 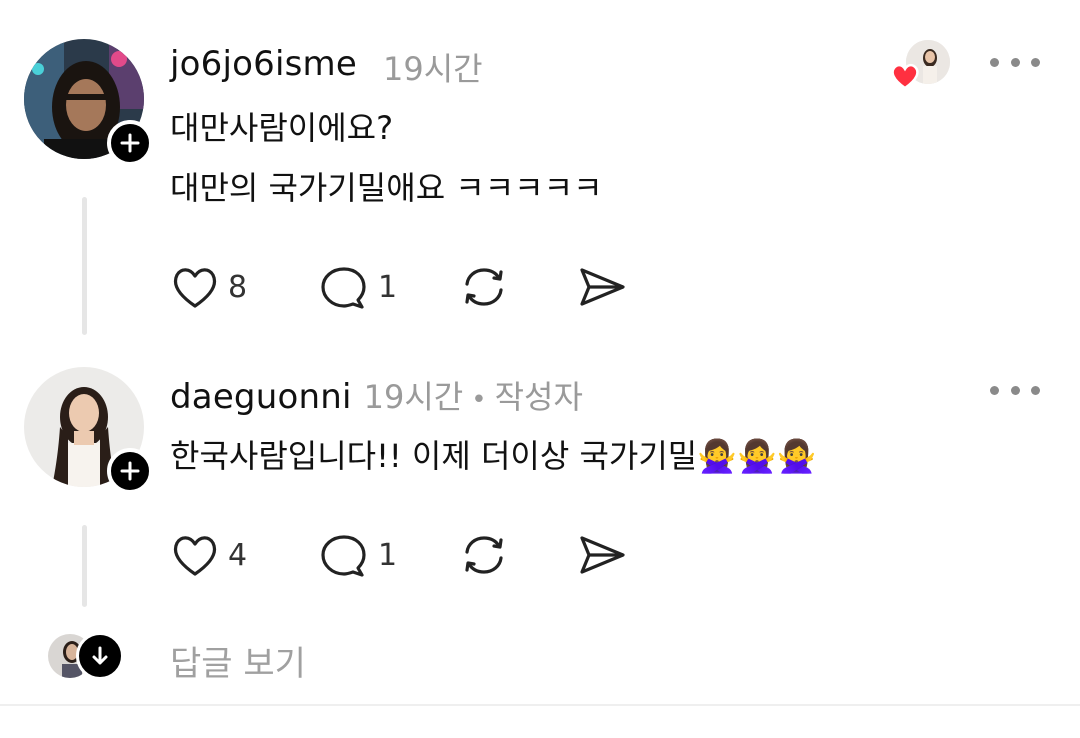 What do you see at coordinates (238, 287) in the screenshot?
I see `like-count: 8` at bounding box center [238, 287].